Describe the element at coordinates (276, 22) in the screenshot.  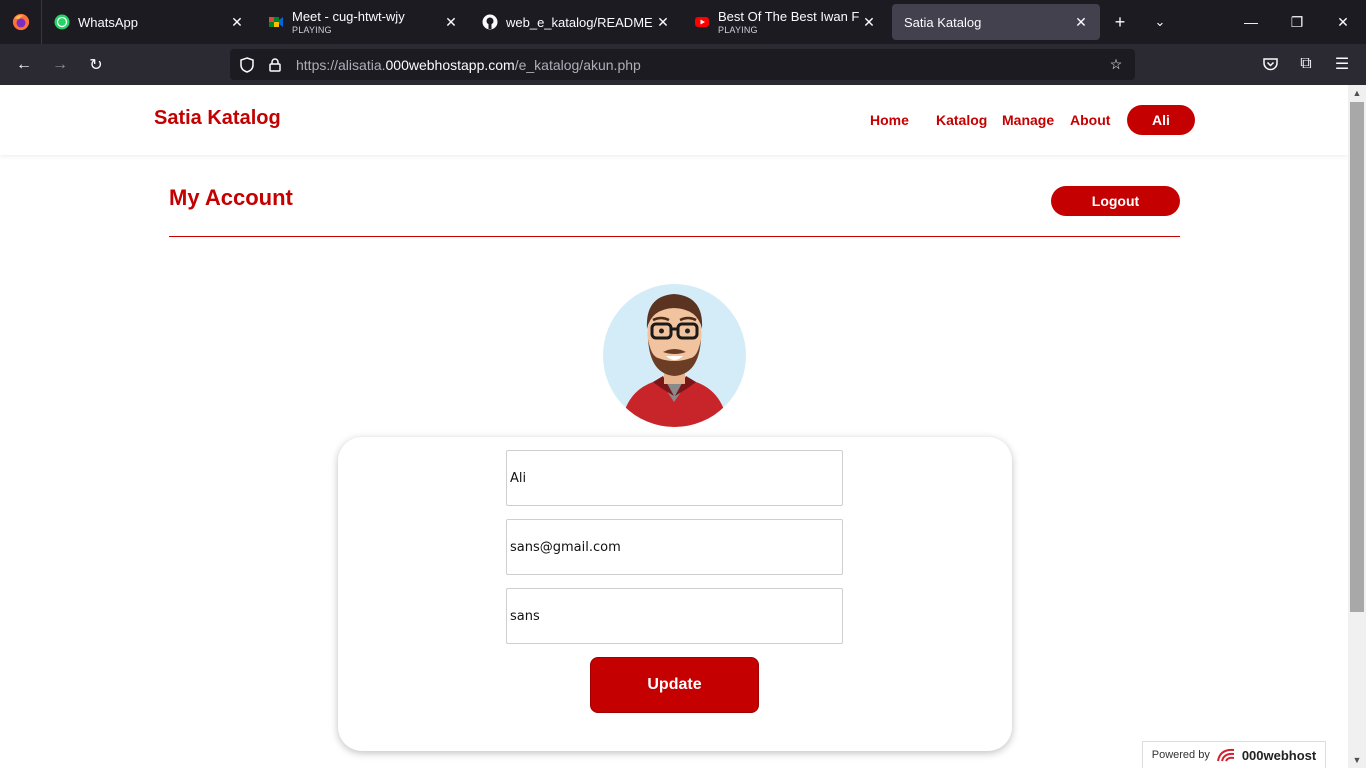
I see `meet-icon` at that location.